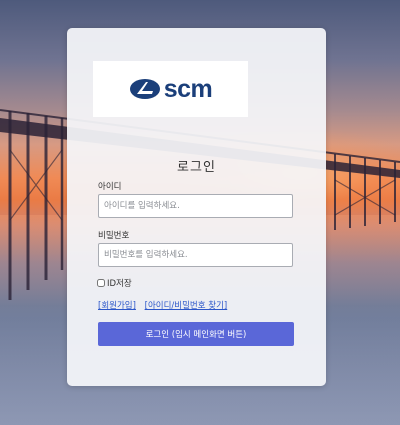  Describe the element at coordinates (119, 284) in the screenshot. I see `remember-id-label: ID저장` at that location.